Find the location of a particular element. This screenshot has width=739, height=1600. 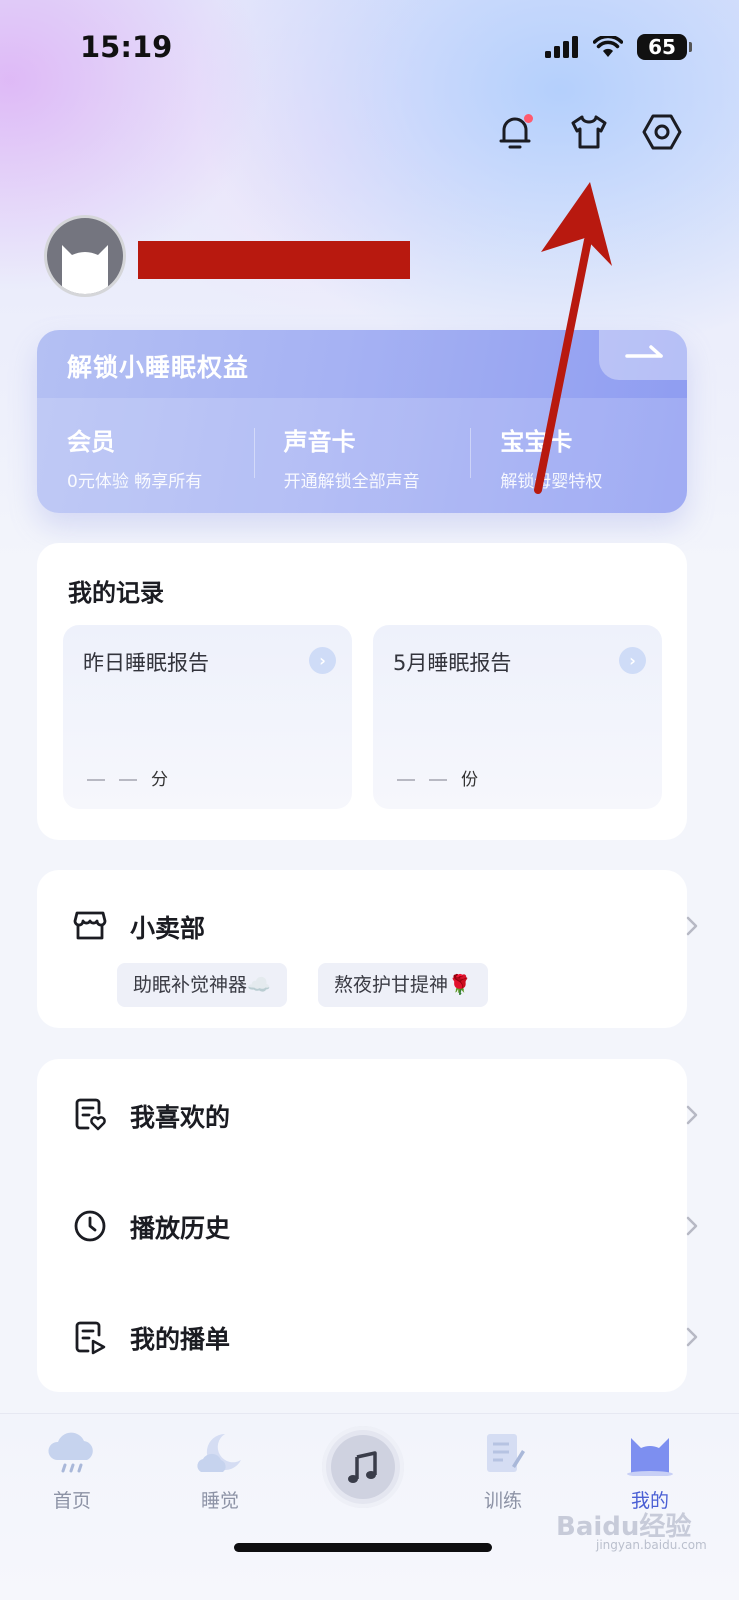

report-value: 分 is located at coordinates (127, 777).